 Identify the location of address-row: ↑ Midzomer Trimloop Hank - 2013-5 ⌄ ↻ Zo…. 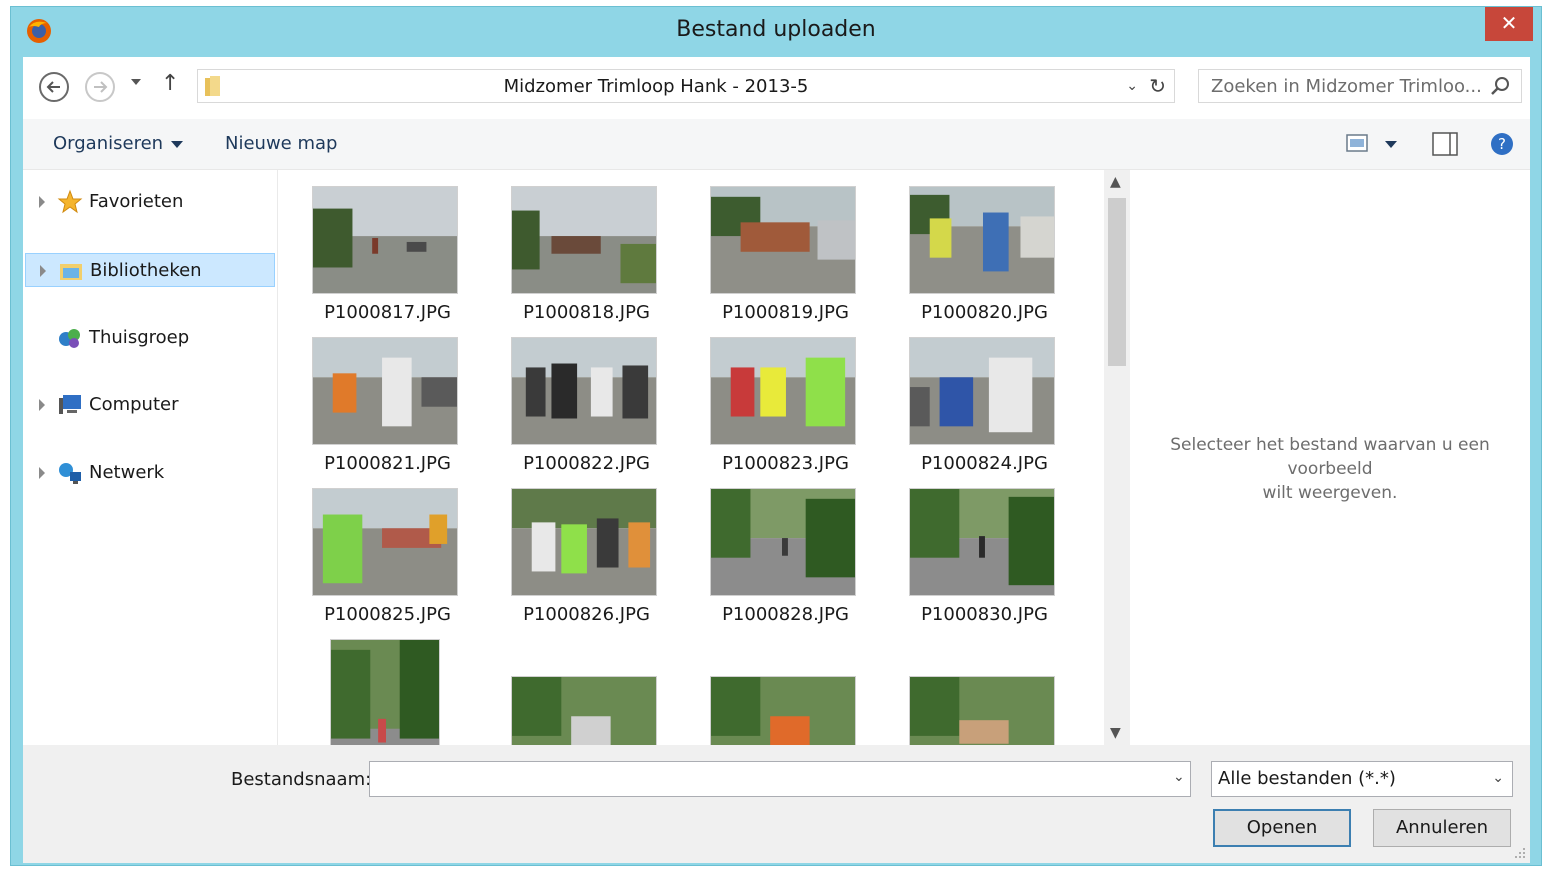
(776, 88).